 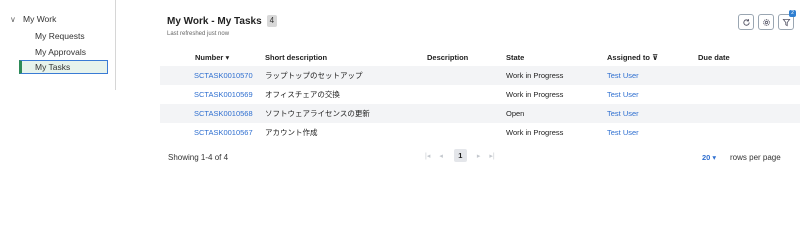 I want to click on nav-item-my-requests: My Requests, so click(x=60, y=36).